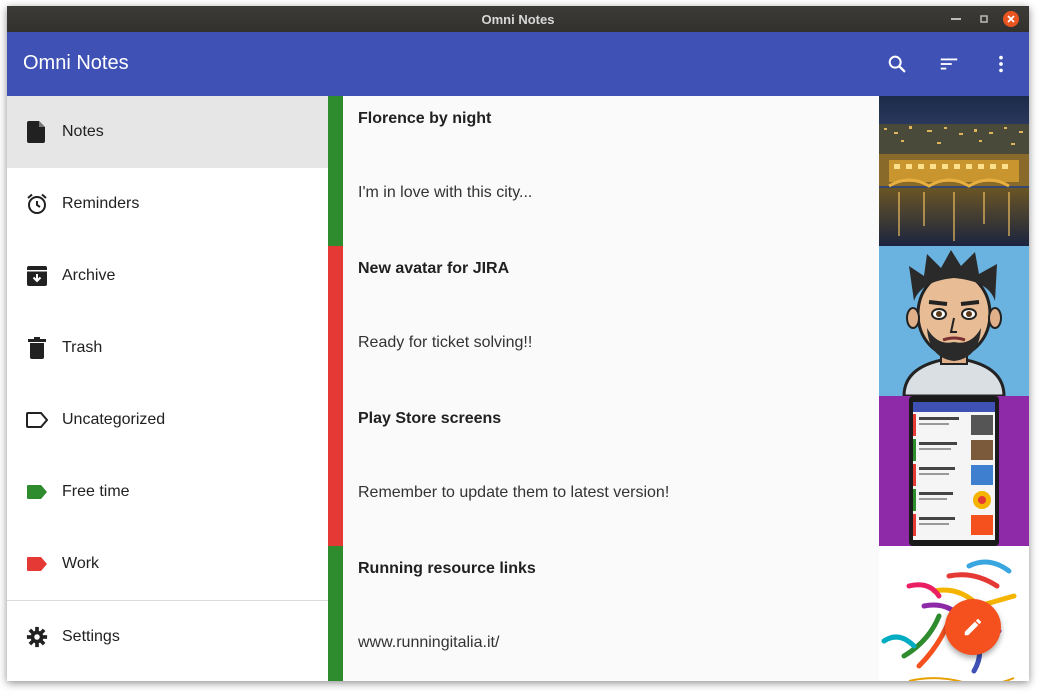 Image resolution: width=1040 pixels, height=692 pixels. What do you see at coordinates (37, 132) in the screenshot?
I see `note-icon` at bounding box center [37, 132].